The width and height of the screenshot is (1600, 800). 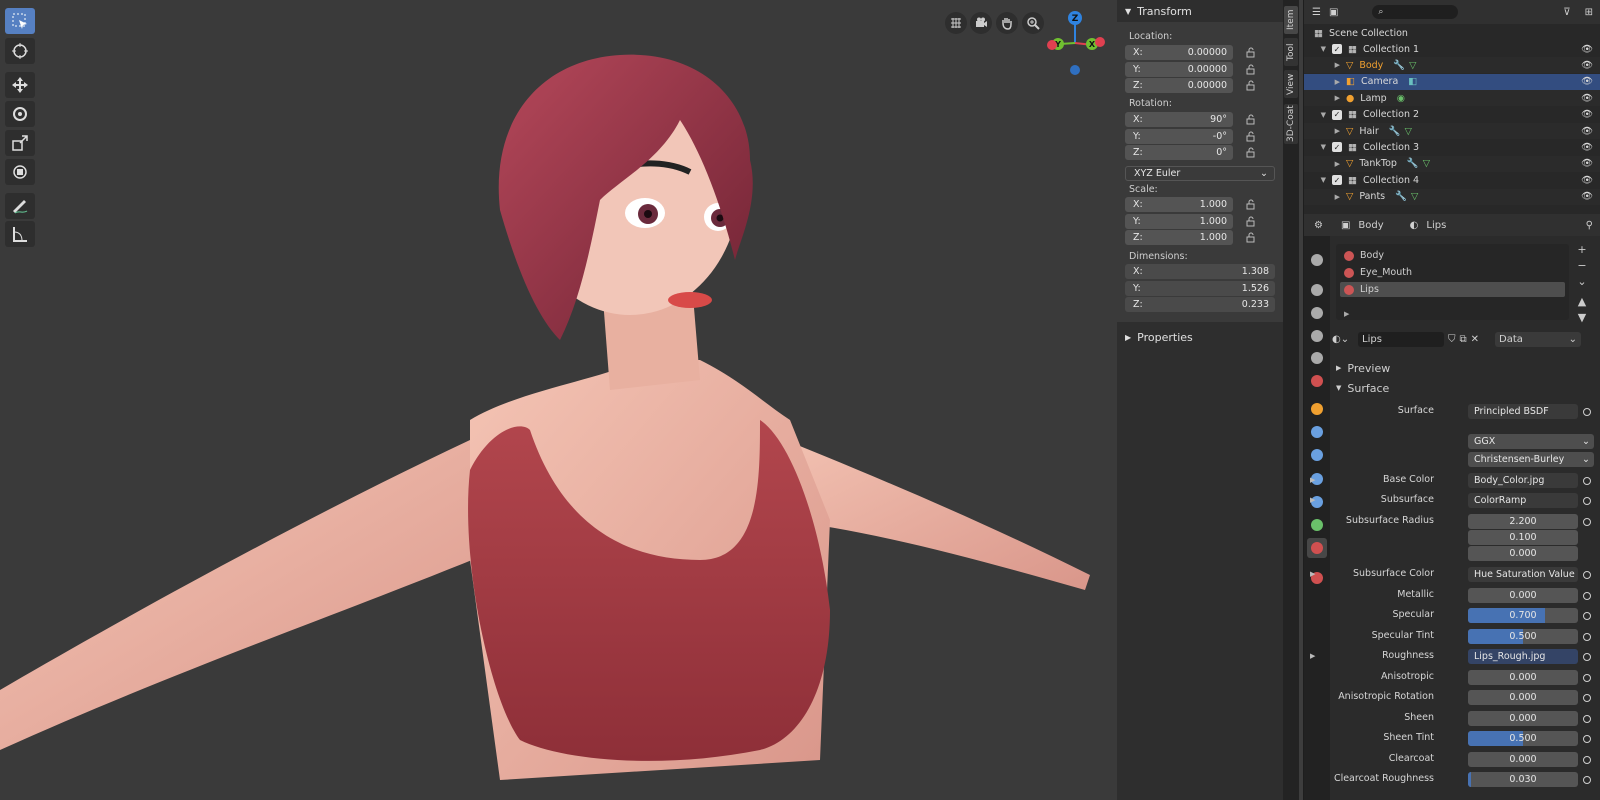 I want to click on location-field: X: 0.00000, so click(x=1179, y=52).